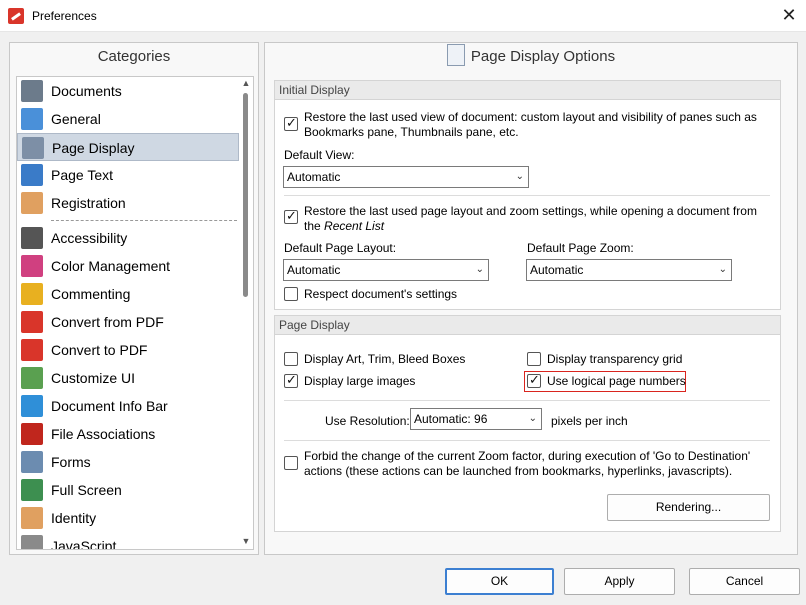 The width and height of the screenshot is (806, 605). What do you see at coordinates (32, 490) in the screenshot?
I see `full-screen-icon` at bounding box center [32, 490].